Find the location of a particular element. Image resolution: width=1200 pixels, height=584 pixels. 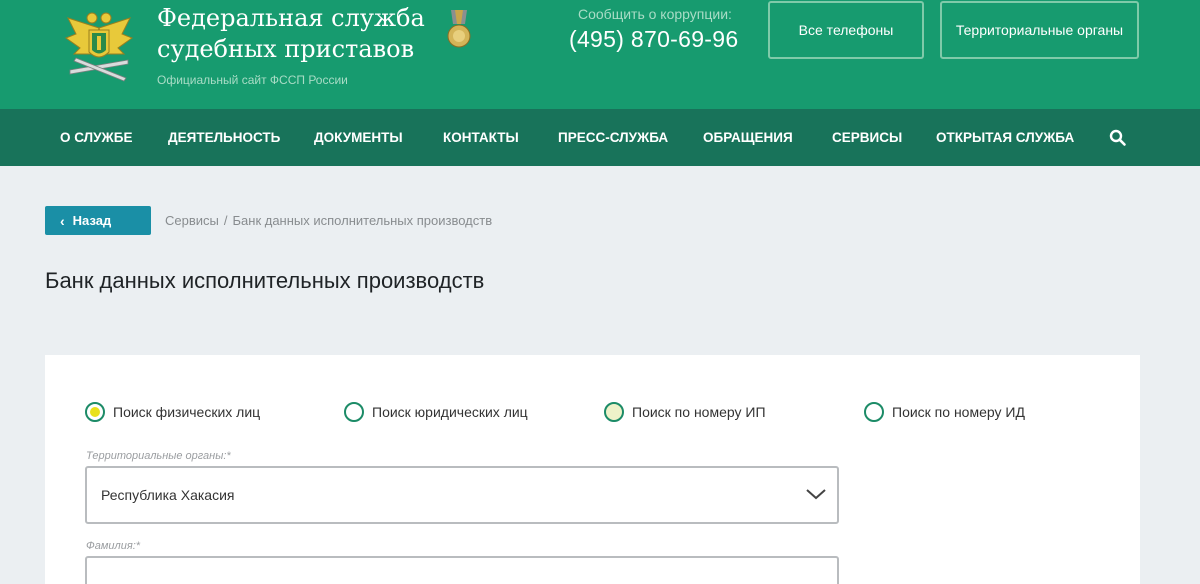

region-select-value: Республика Хакасия is located at coordinates (168, 495).